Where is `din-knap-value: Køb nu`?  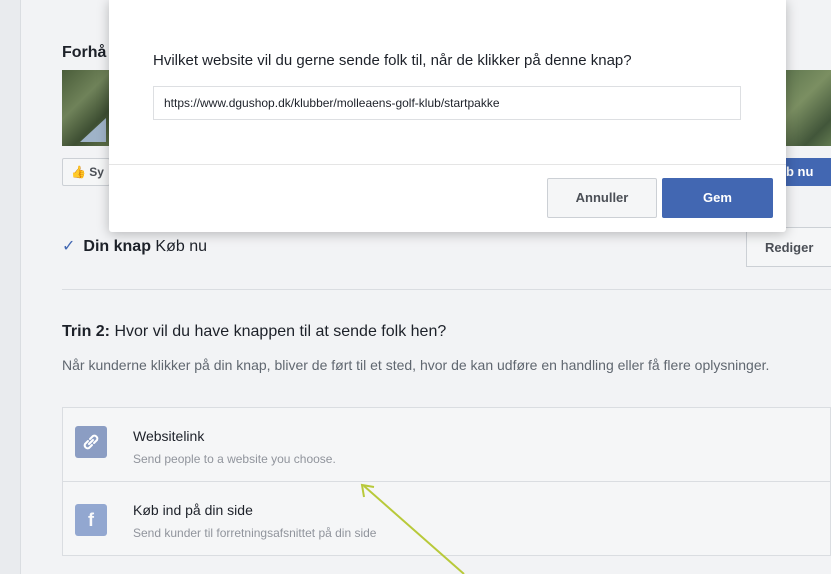 din-knap-value: Køb nu is located at coordinates (181, 246).